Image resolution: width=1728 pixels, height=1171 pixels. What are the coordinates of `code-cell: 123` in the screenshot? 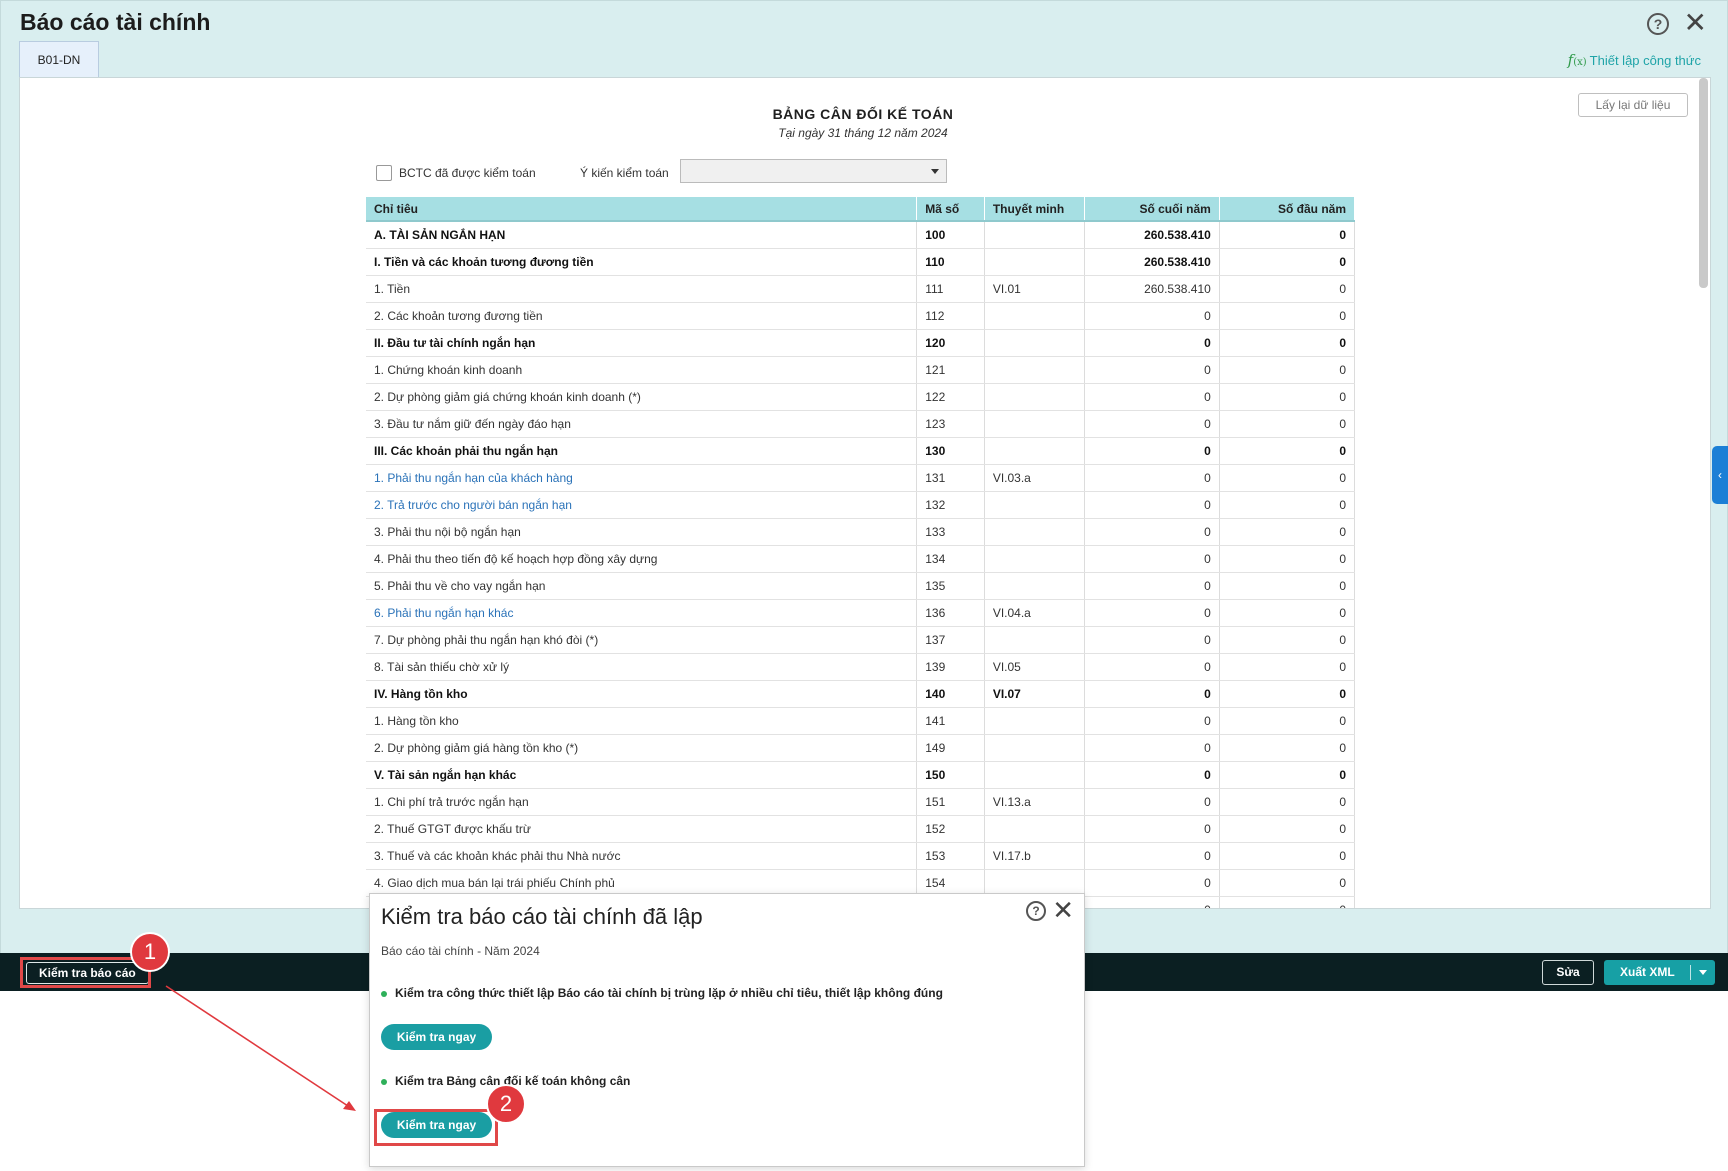 It's located at (950, 424).